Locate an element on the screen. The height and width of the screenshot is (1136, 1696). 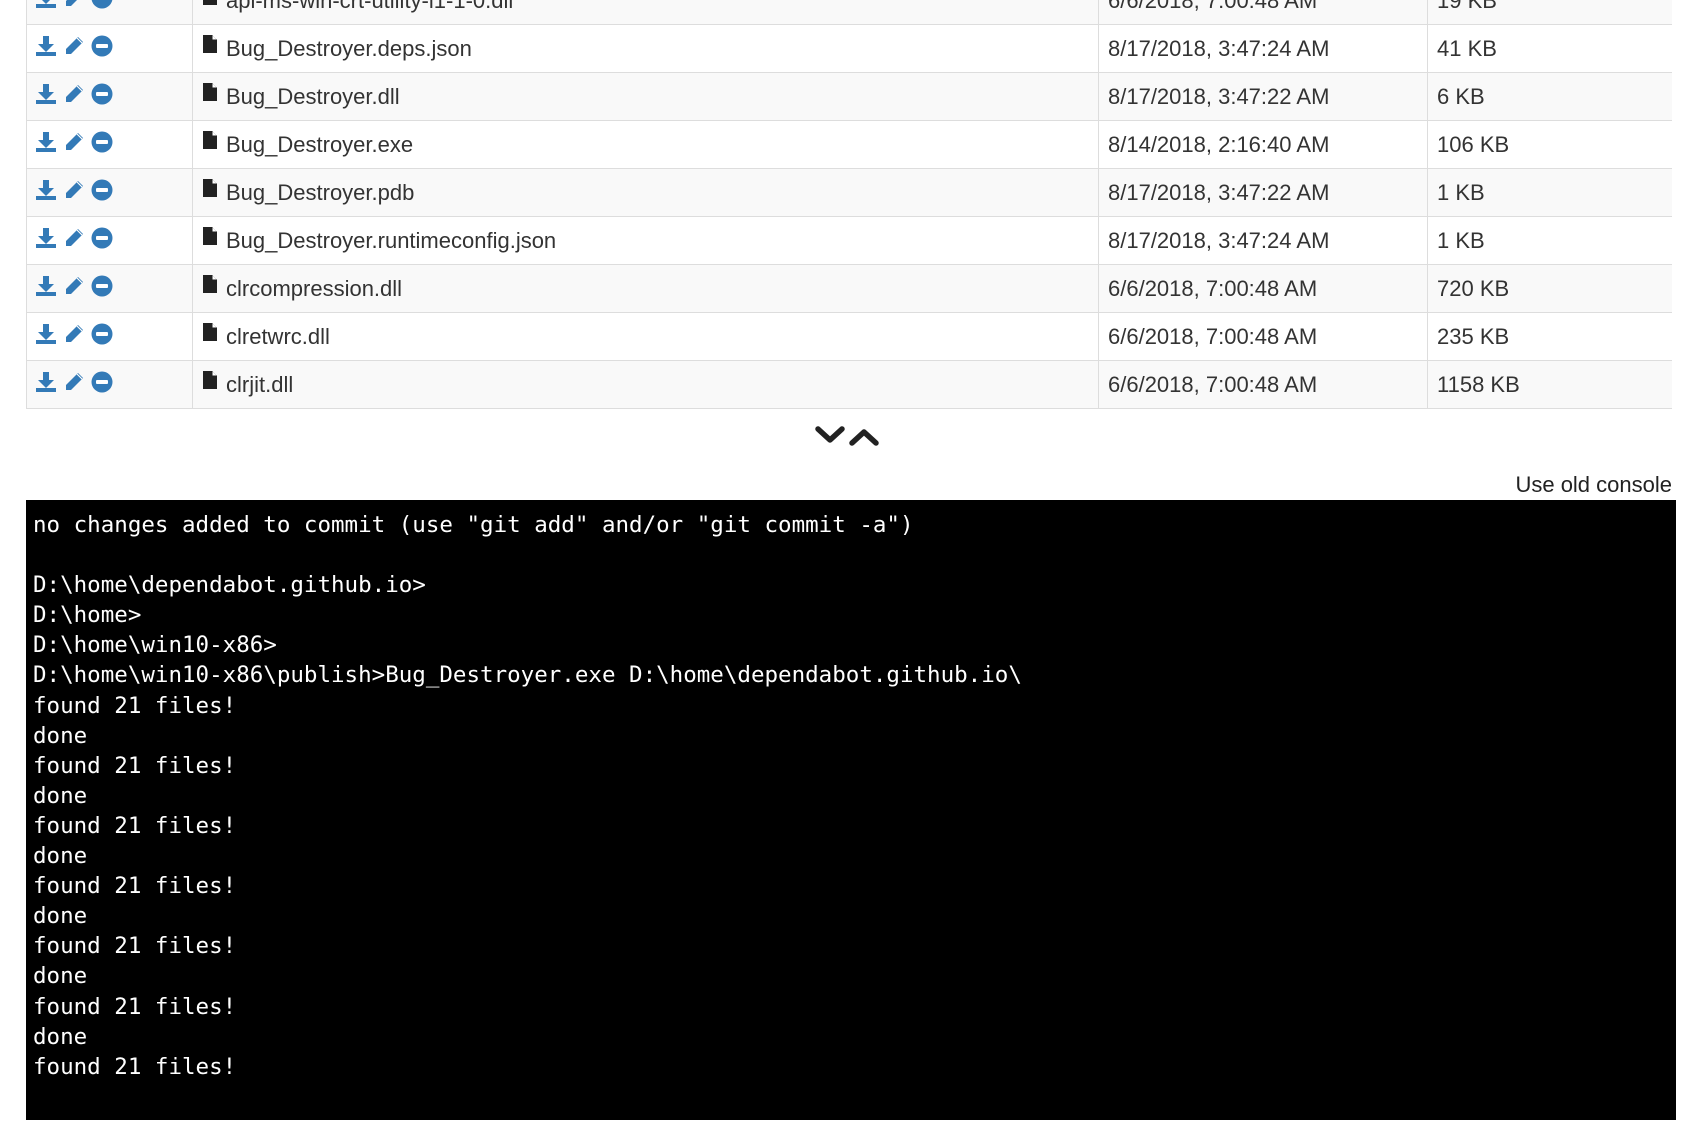
file-name: clrjit.dll is located at coordinates (259, 384).